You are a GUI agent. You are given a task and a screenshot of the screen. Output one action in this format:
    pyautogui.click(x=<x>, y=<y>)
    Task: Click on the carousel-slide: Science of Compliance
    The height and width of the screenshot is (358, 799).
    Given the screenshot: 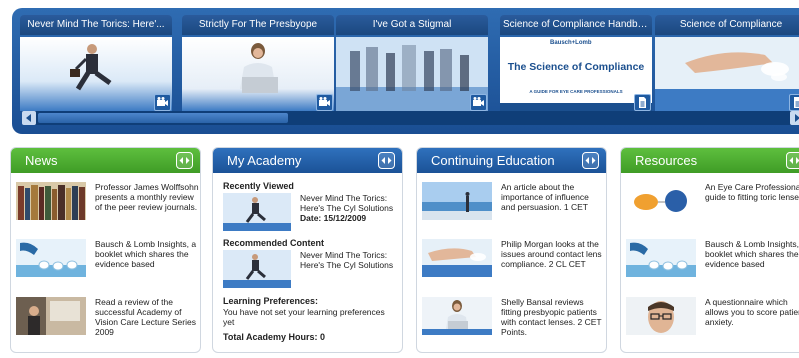 What is the action you would take?
    pyautogui.click(x=727, y=63)
    